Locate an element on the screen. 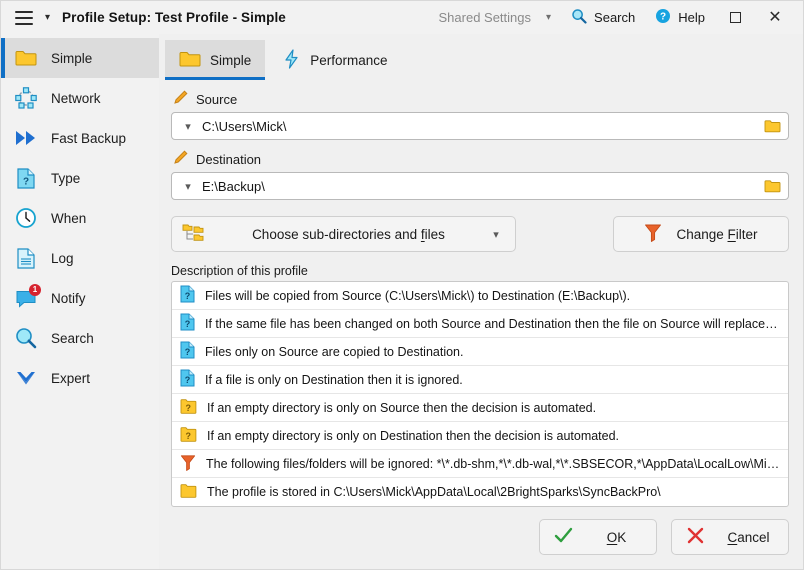  source-browse-button is located at coordinates (772, 126).